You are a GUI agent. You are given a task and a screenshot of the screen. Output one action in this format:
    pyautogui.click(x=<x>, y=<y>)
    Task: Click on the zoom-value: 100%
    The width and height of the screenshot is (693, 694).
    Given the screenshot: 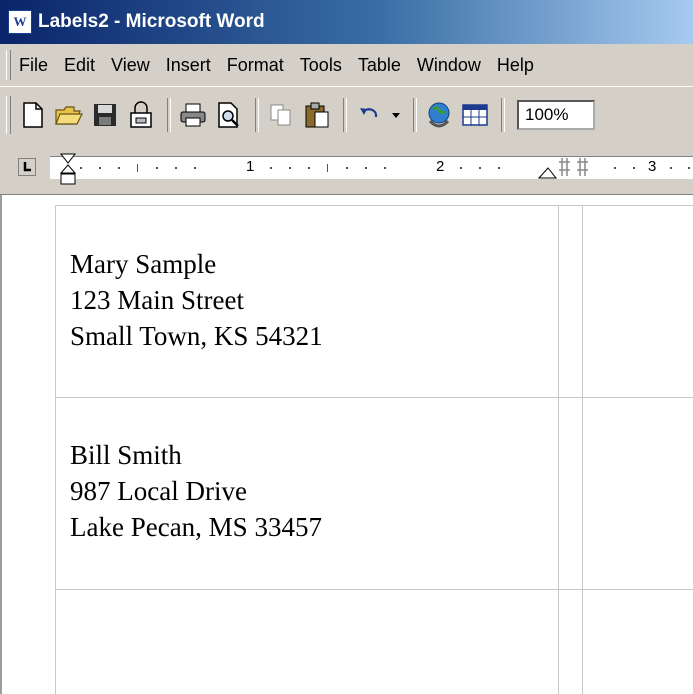 What is the action you would take?
    pyautogui.click(x=547, y=114)
    